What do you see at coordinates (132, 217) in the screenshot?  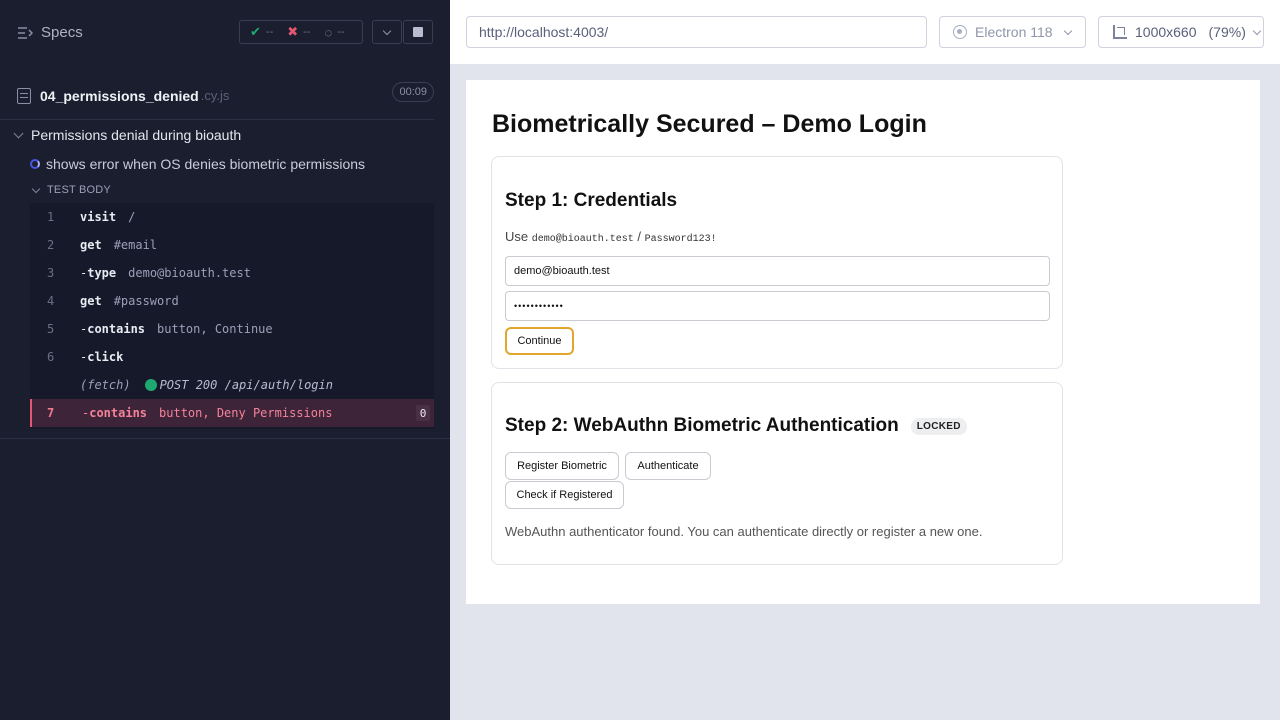 I see `command-message: /` at bounding box center [132, 217].